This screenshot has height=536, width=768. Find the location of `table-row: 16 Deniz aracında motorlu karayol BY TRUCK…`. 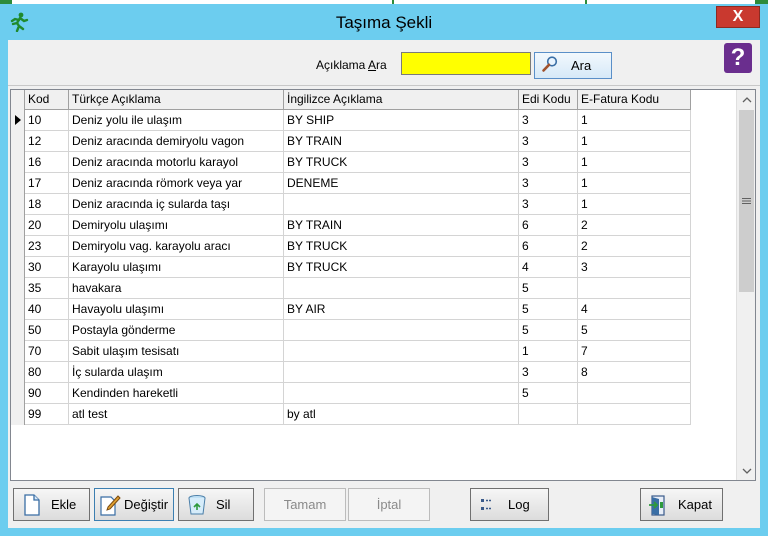

table-row: 16 Deniz aracında motorlu karayol BY TRUCK… is located at coordinates (351, 162).